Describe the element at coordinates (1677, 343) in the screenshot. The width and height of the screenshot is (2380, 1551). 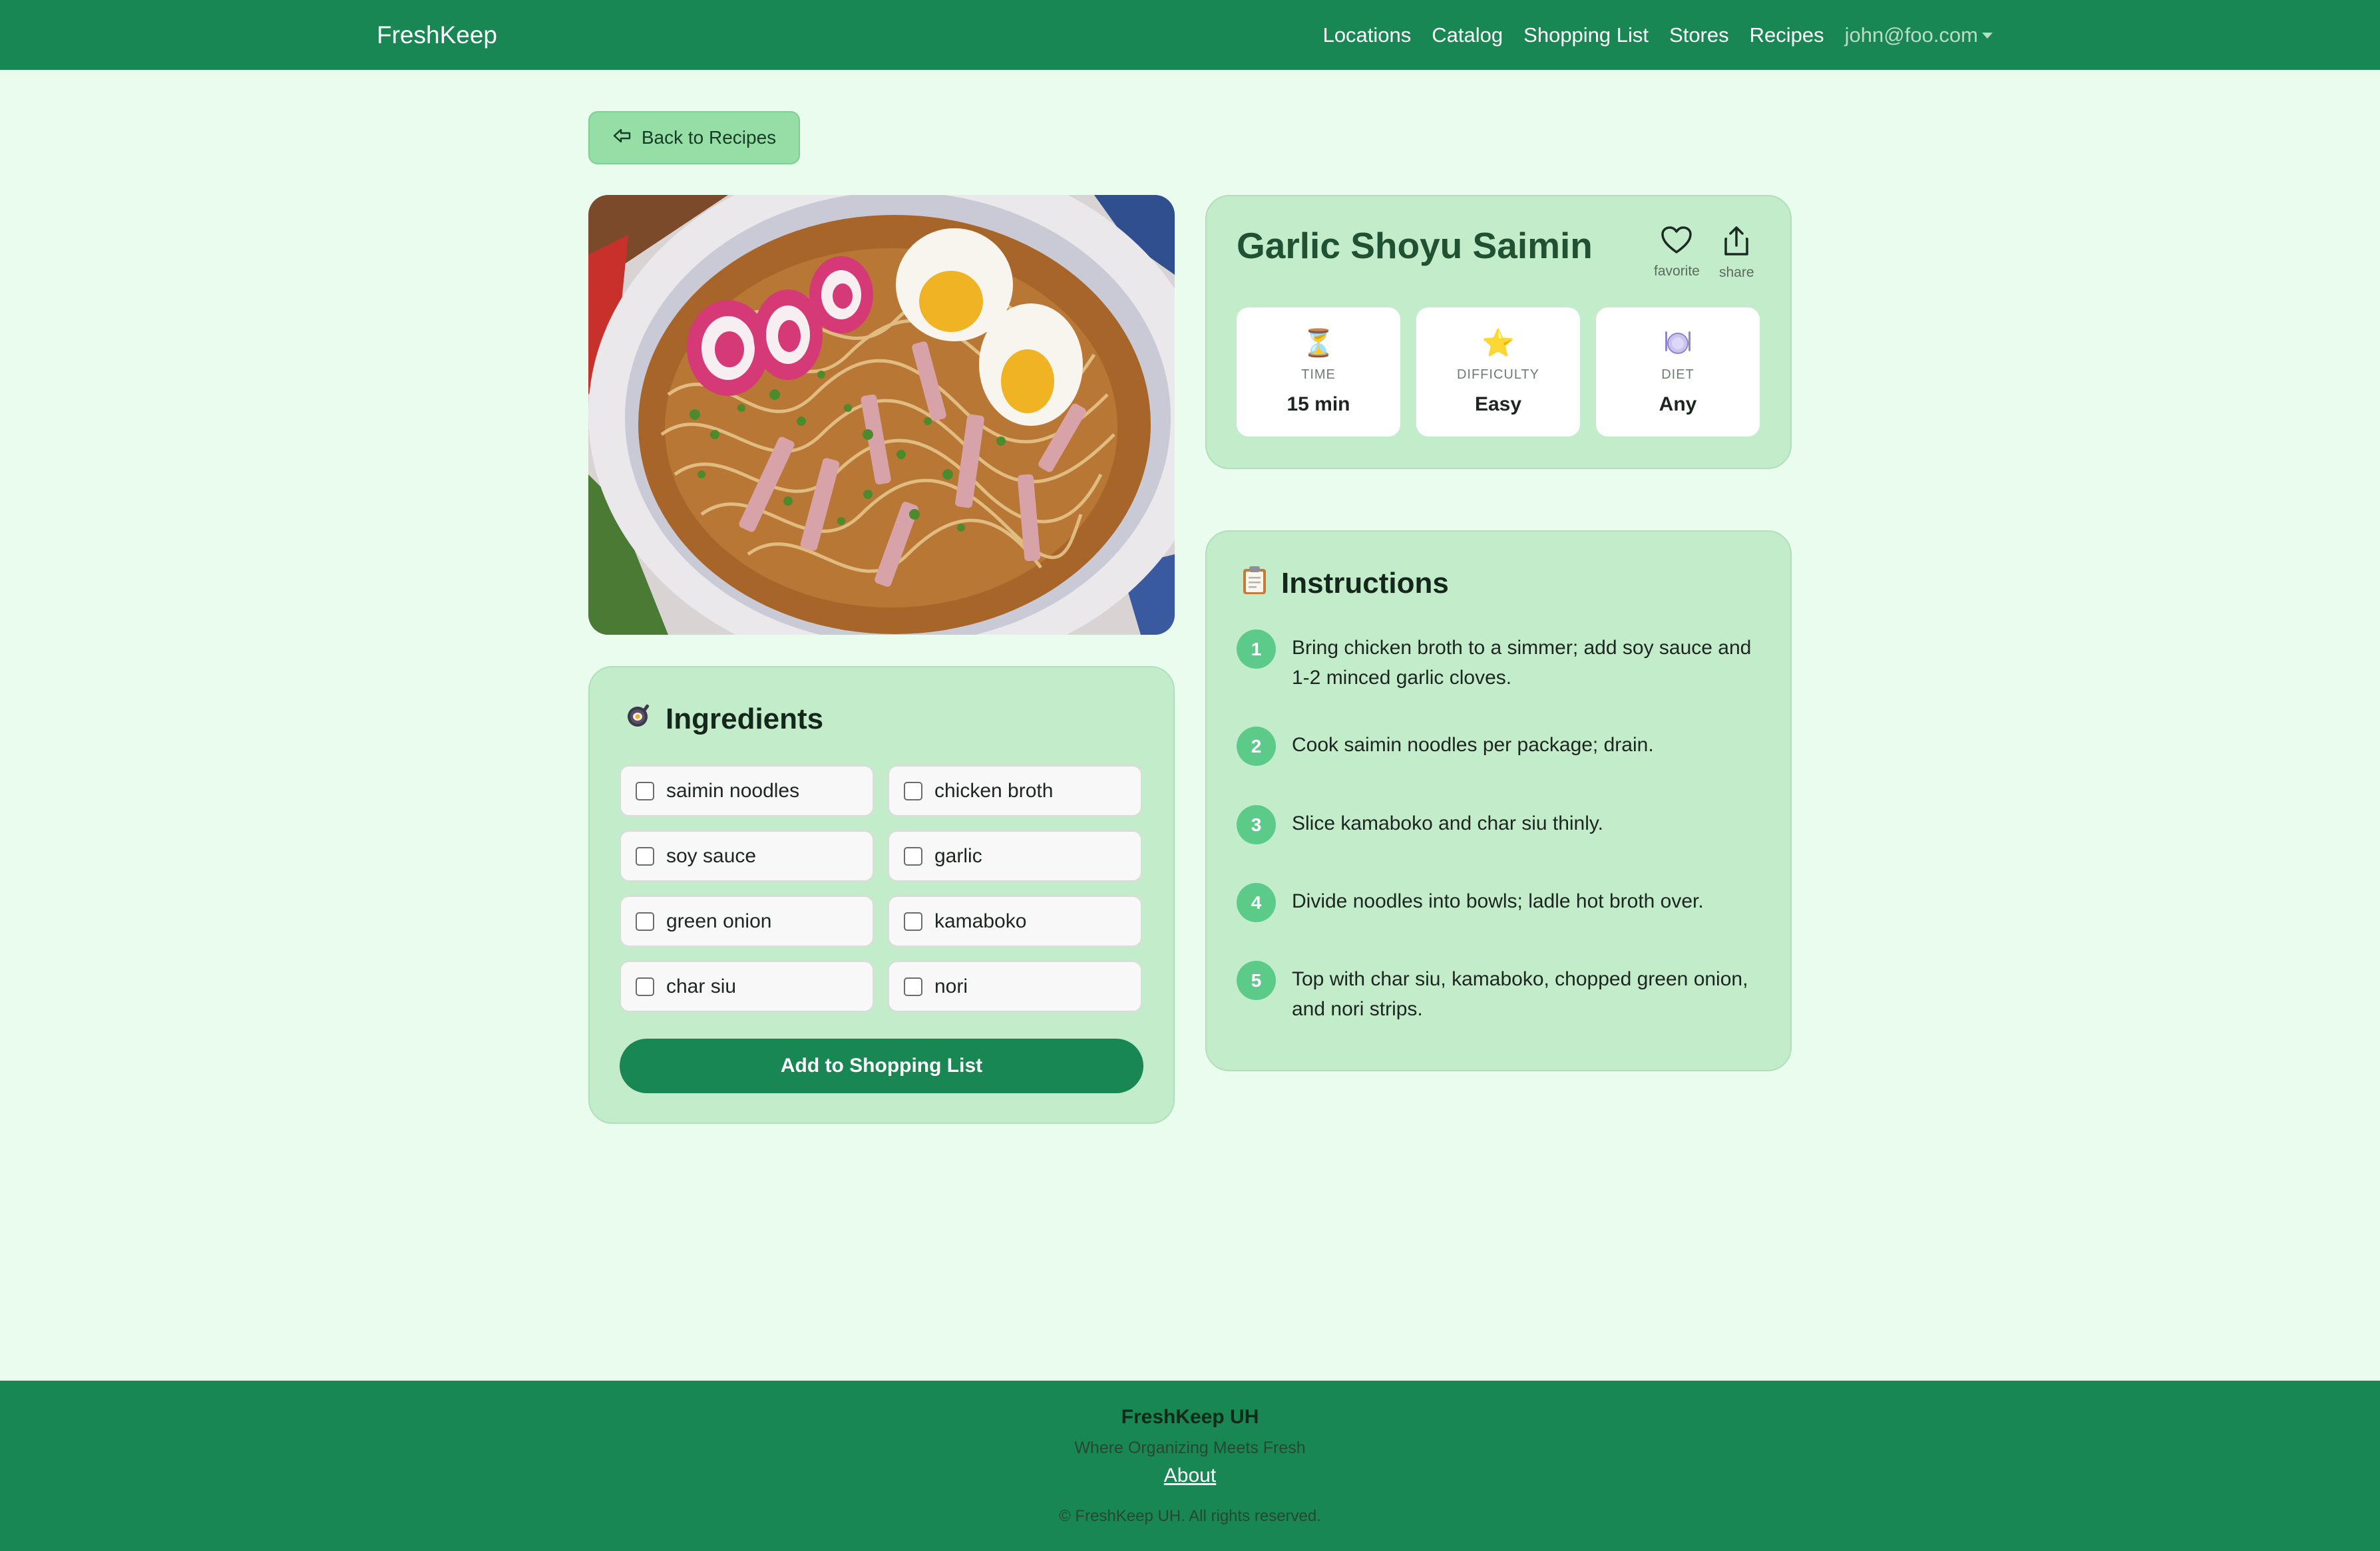
I see `plate-icon` at that location.